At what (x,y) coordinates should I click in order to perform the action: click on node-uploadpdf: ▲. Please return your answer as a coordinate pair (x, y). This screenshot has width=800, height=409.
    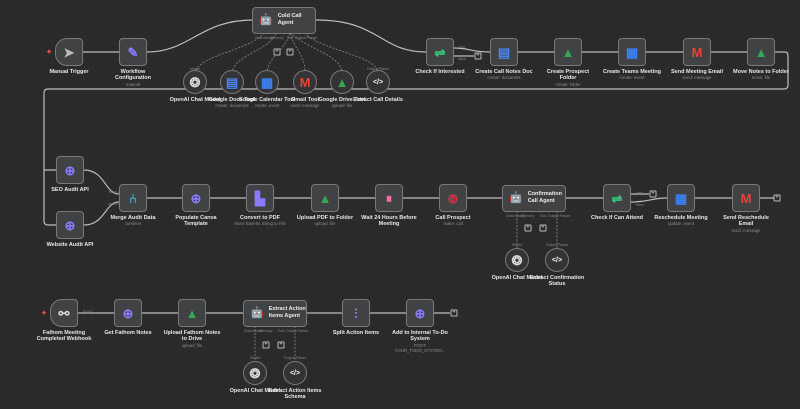
    Looking at the image, I should click on (325, 198).